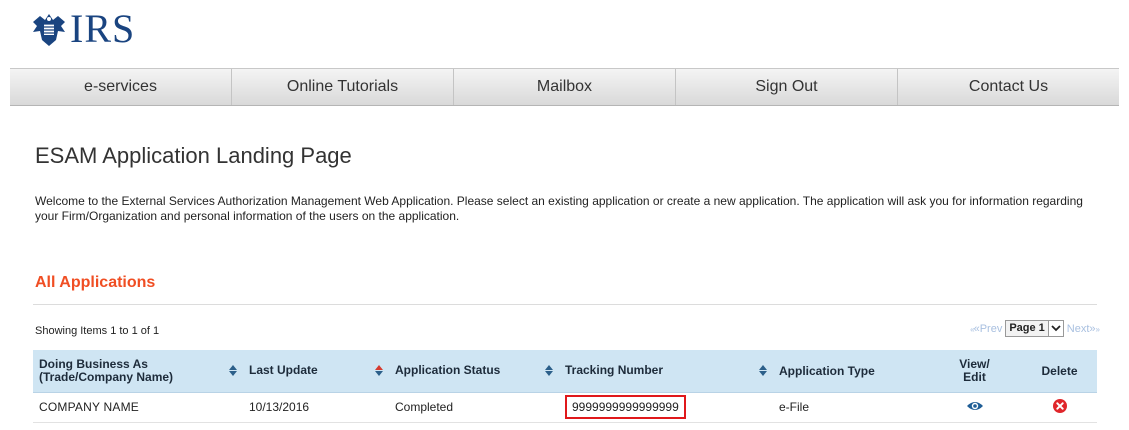 The image size is (1129, 430). I want to click on column-header-company: Doing Business As (Trade/Company Name), so click(138, 371).